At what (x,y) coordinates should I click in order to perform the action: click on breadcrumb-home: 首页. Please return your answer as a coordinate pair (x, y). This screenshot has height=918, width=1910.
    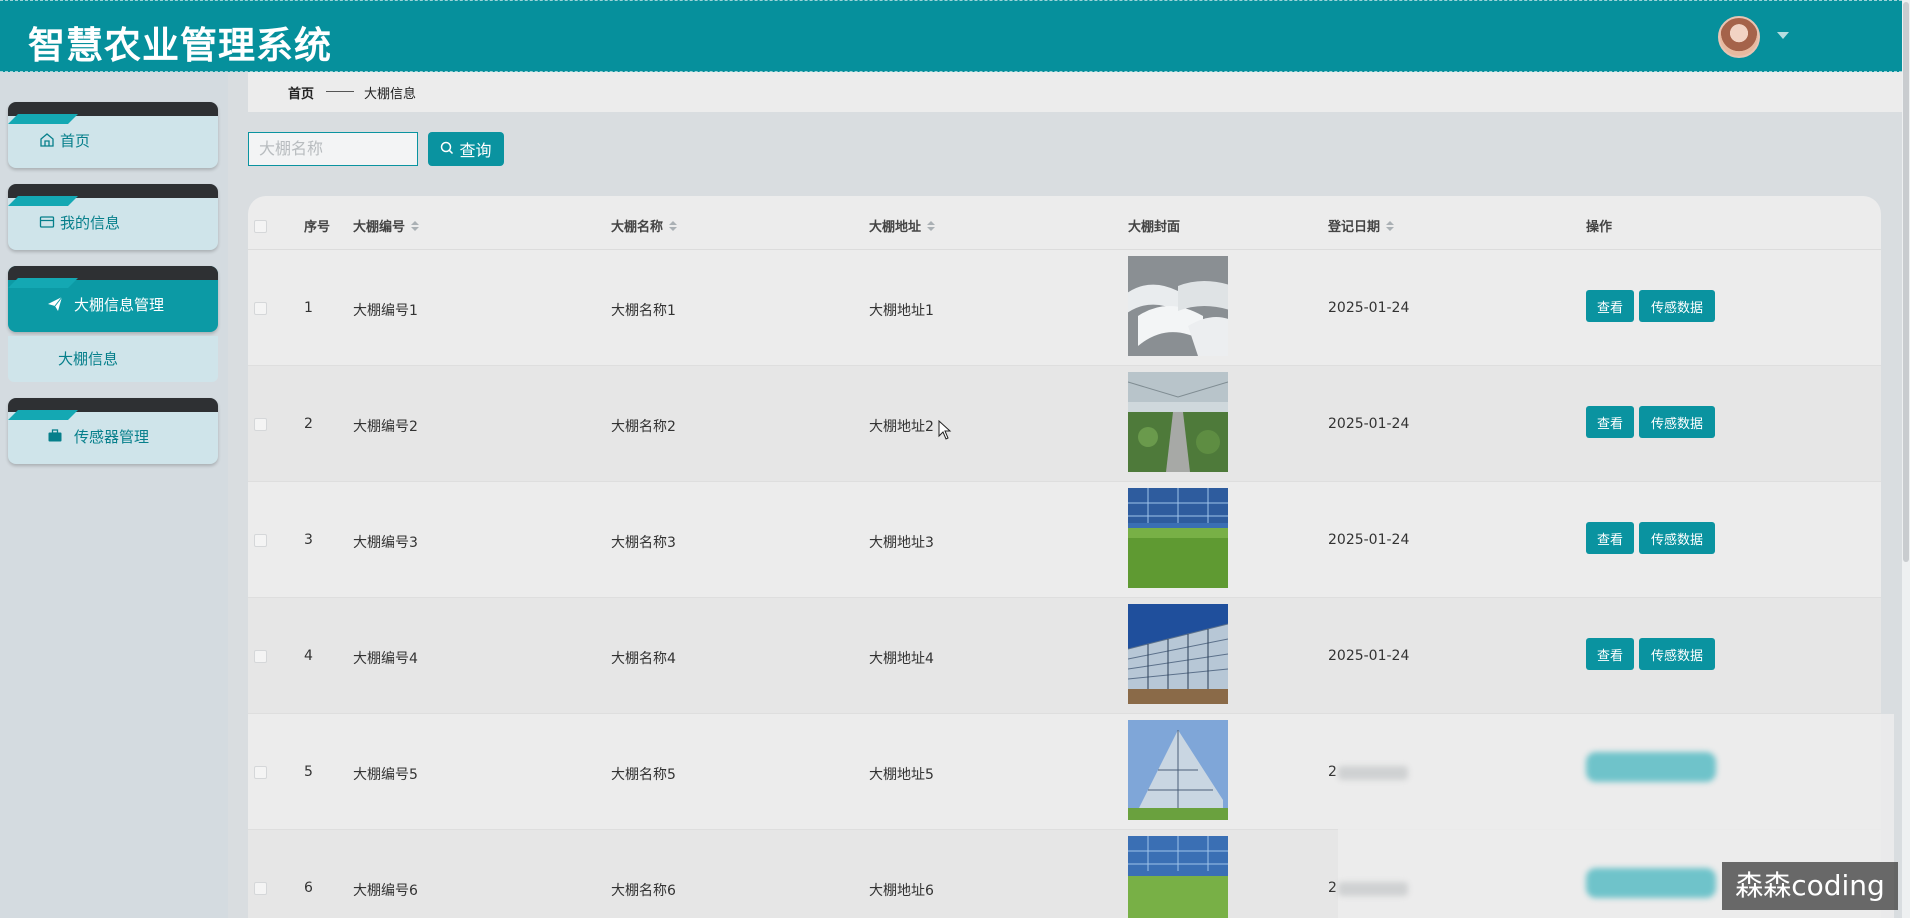
    Looking at the image, I should click on (301, 92).